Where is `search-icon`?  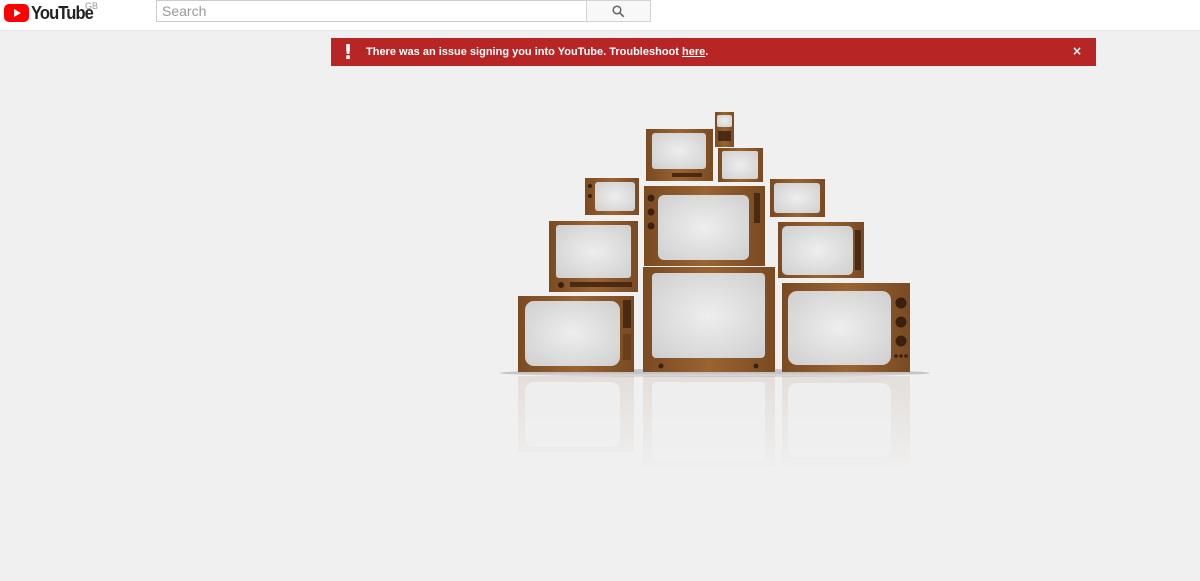
search-icon is located at coordinates (618, 10).